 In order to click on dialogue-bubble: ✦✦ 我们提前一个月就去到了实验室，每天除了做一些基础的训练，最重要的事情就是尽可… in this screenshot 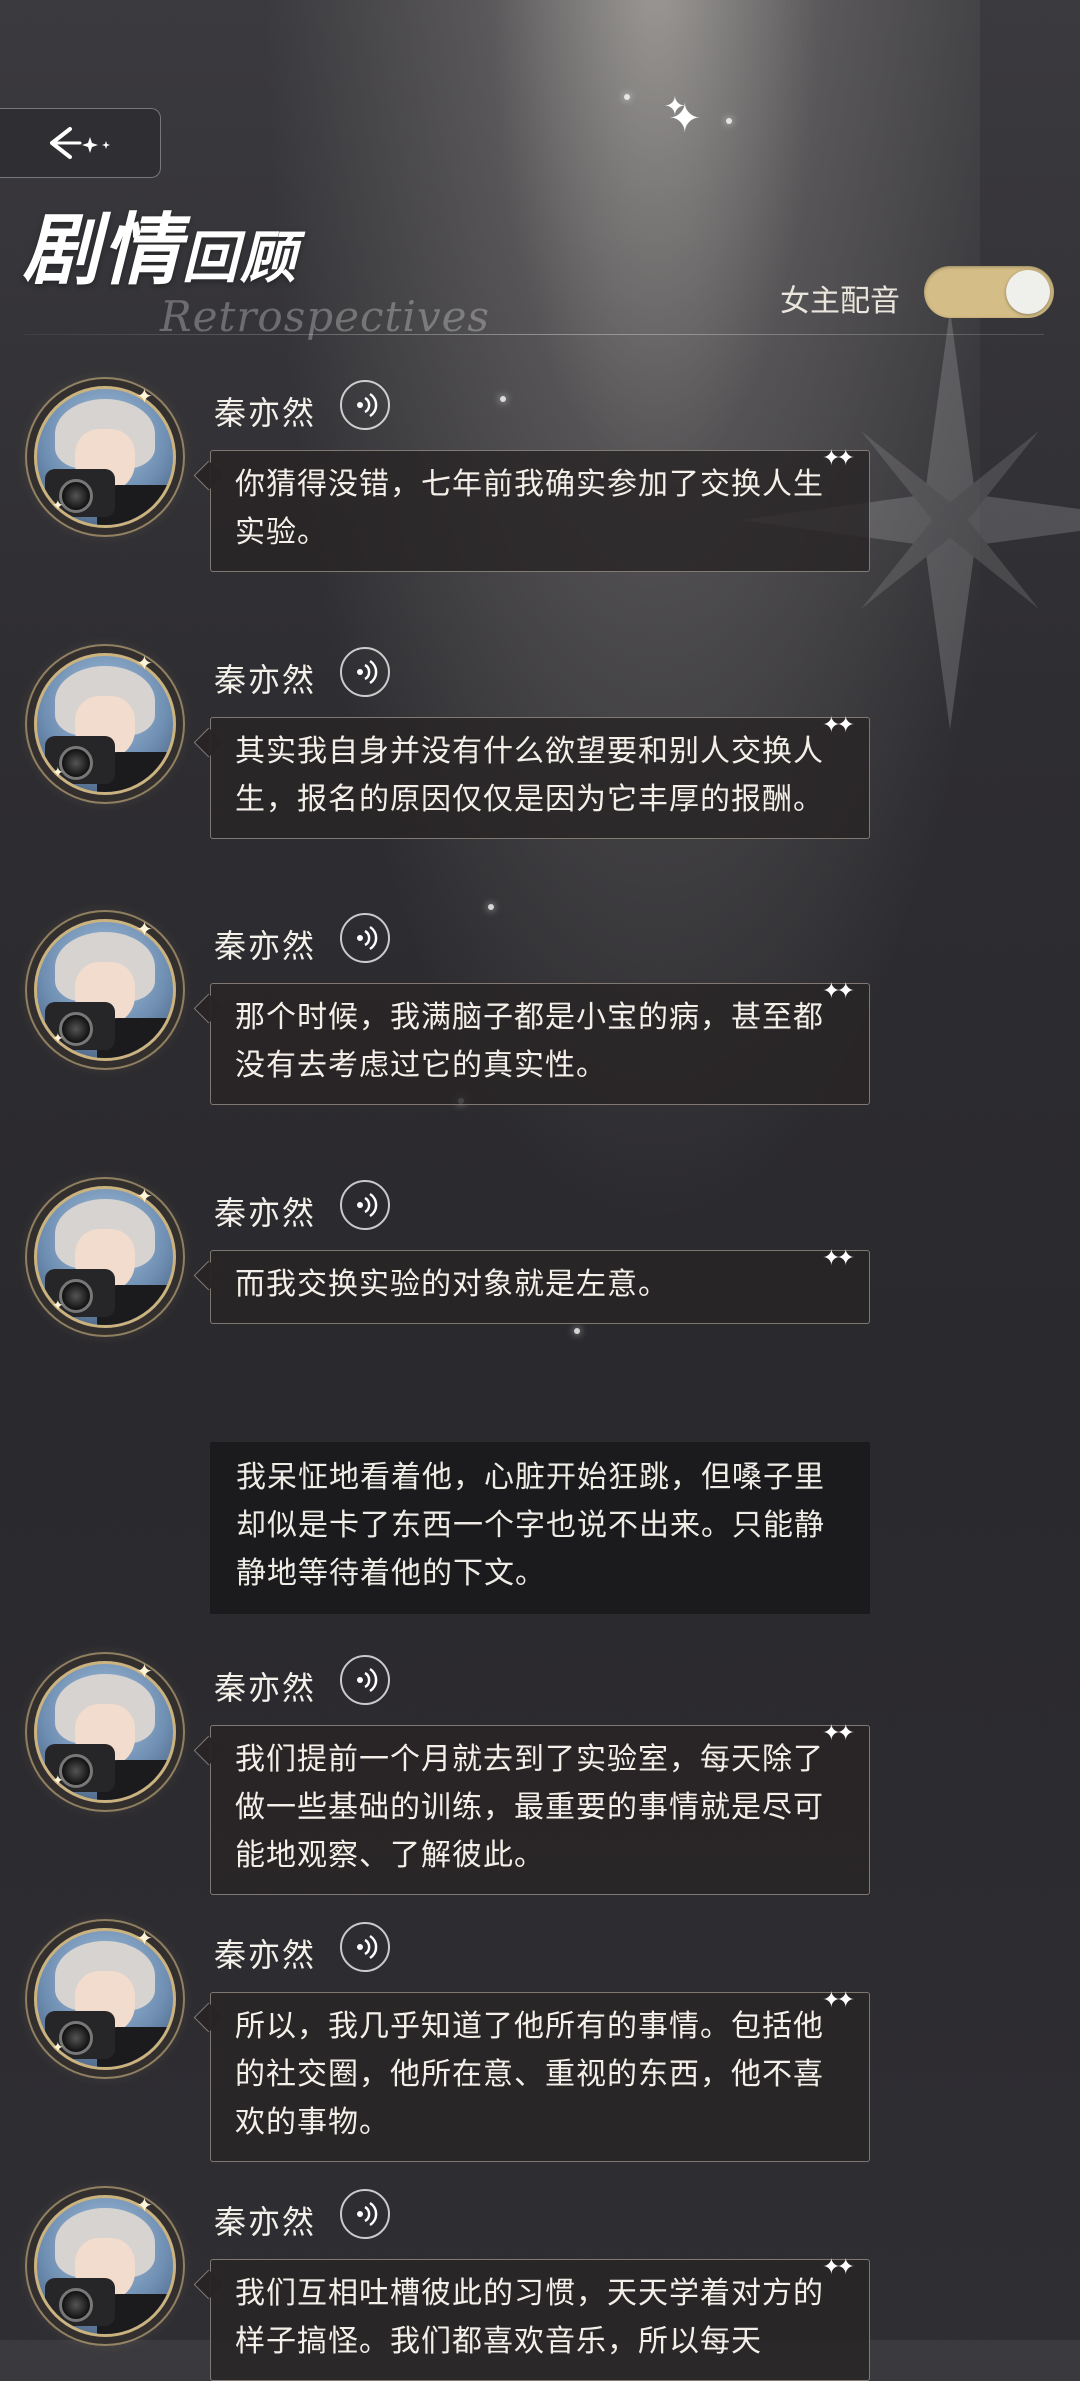, I will do `click(540, 1808)`.